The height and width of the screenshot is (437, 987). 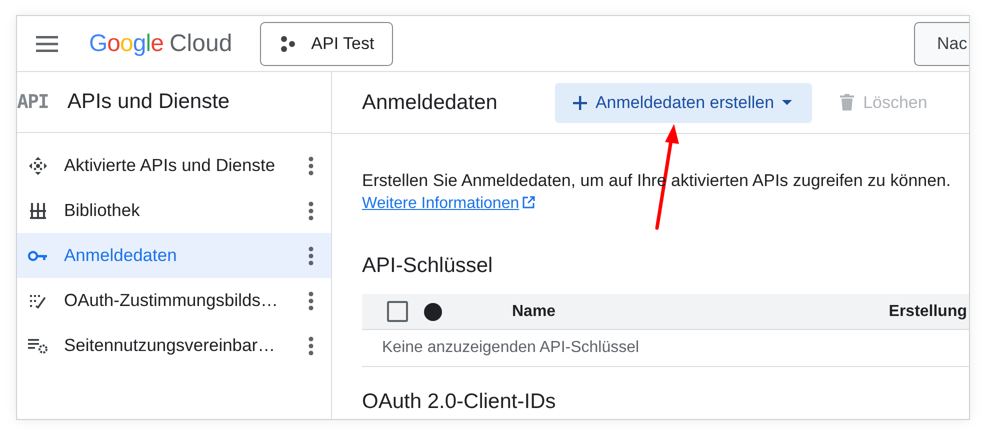 What do you see at coordinates (38, 346) in the screenshot?
I see `list-settings-icon` at bounding box center [38, 346].